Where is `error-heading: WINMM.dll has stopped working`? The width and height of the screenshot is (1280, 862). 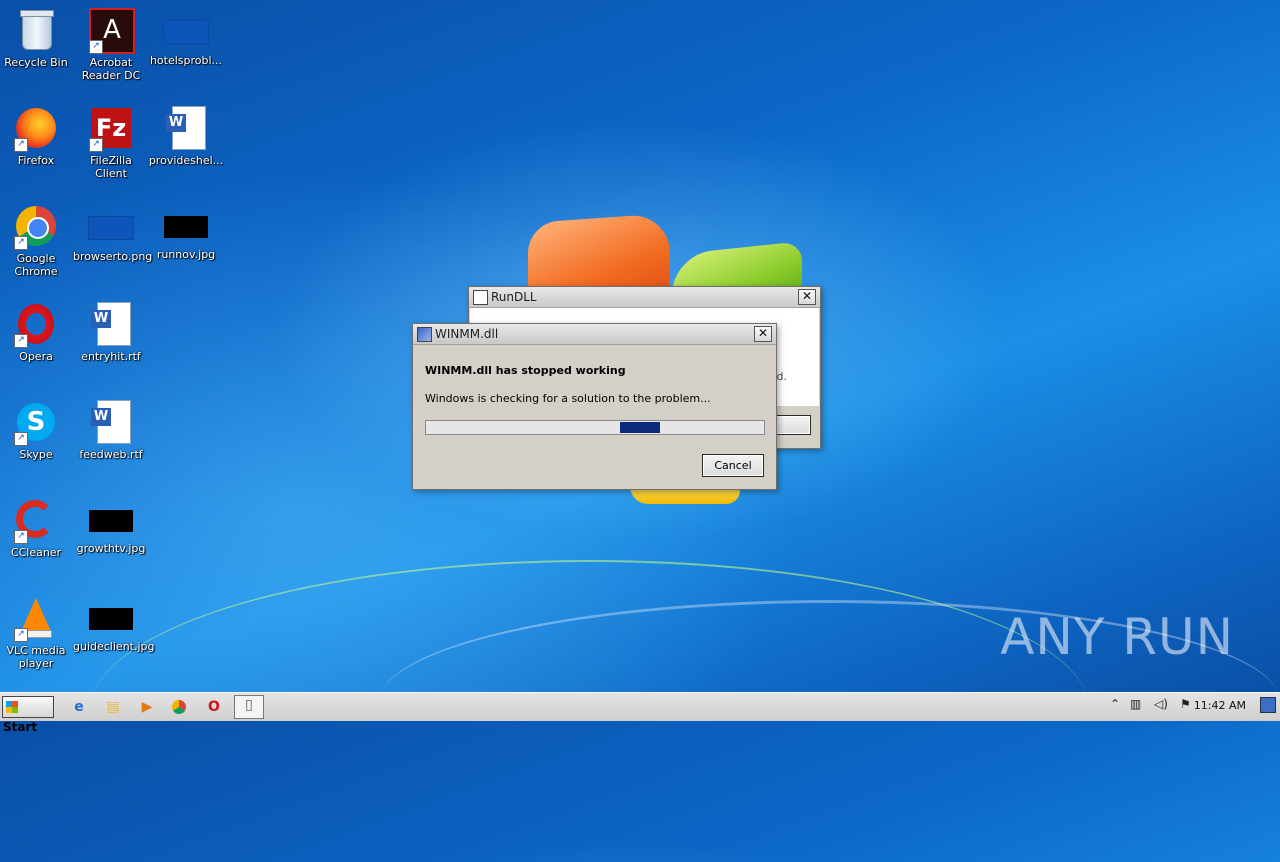
error-heading: WINMM.dll has stopped working is located at coordinates (525, 370).